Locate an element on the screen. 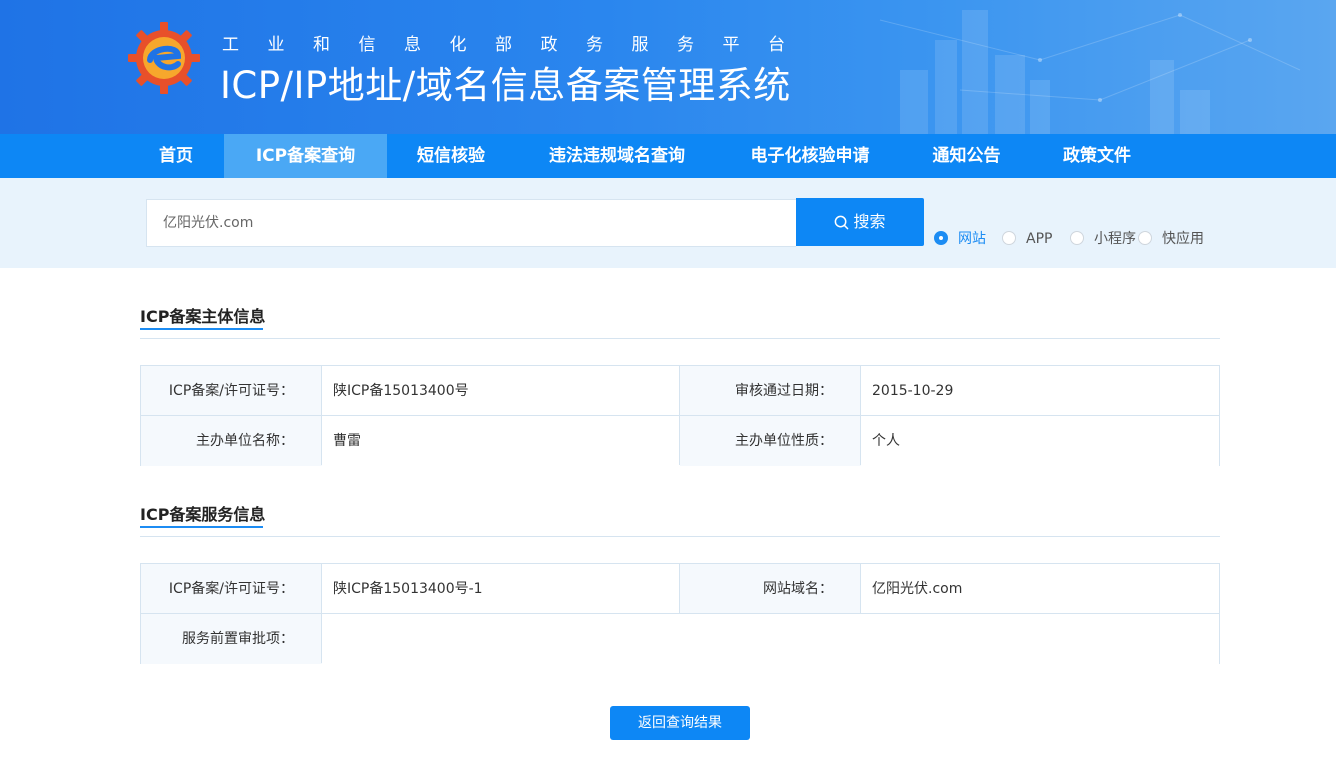 Image resolution: width=1336 pixels, height=758 pixels. nav-item-announcements: 通知公告 is located at coordinates (966, 156).